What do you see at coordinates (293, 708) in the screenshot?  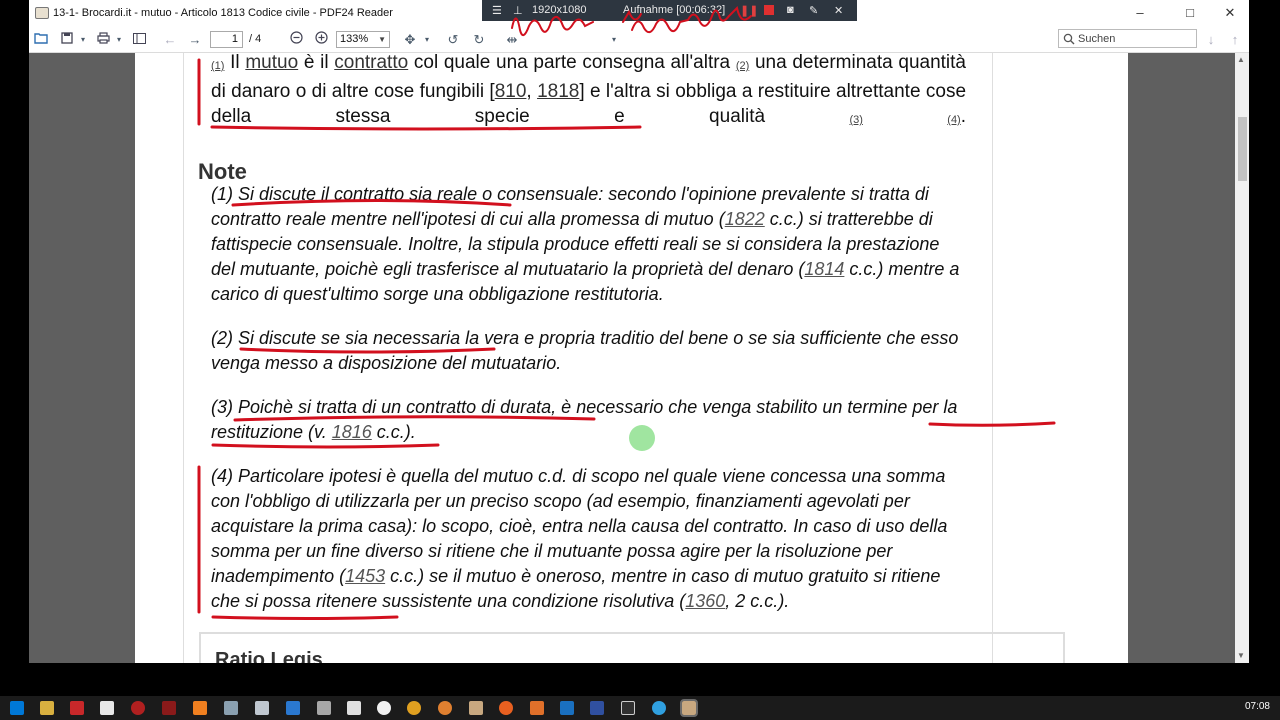 I see `blue-app-icon` at bounding box center [293, 708].